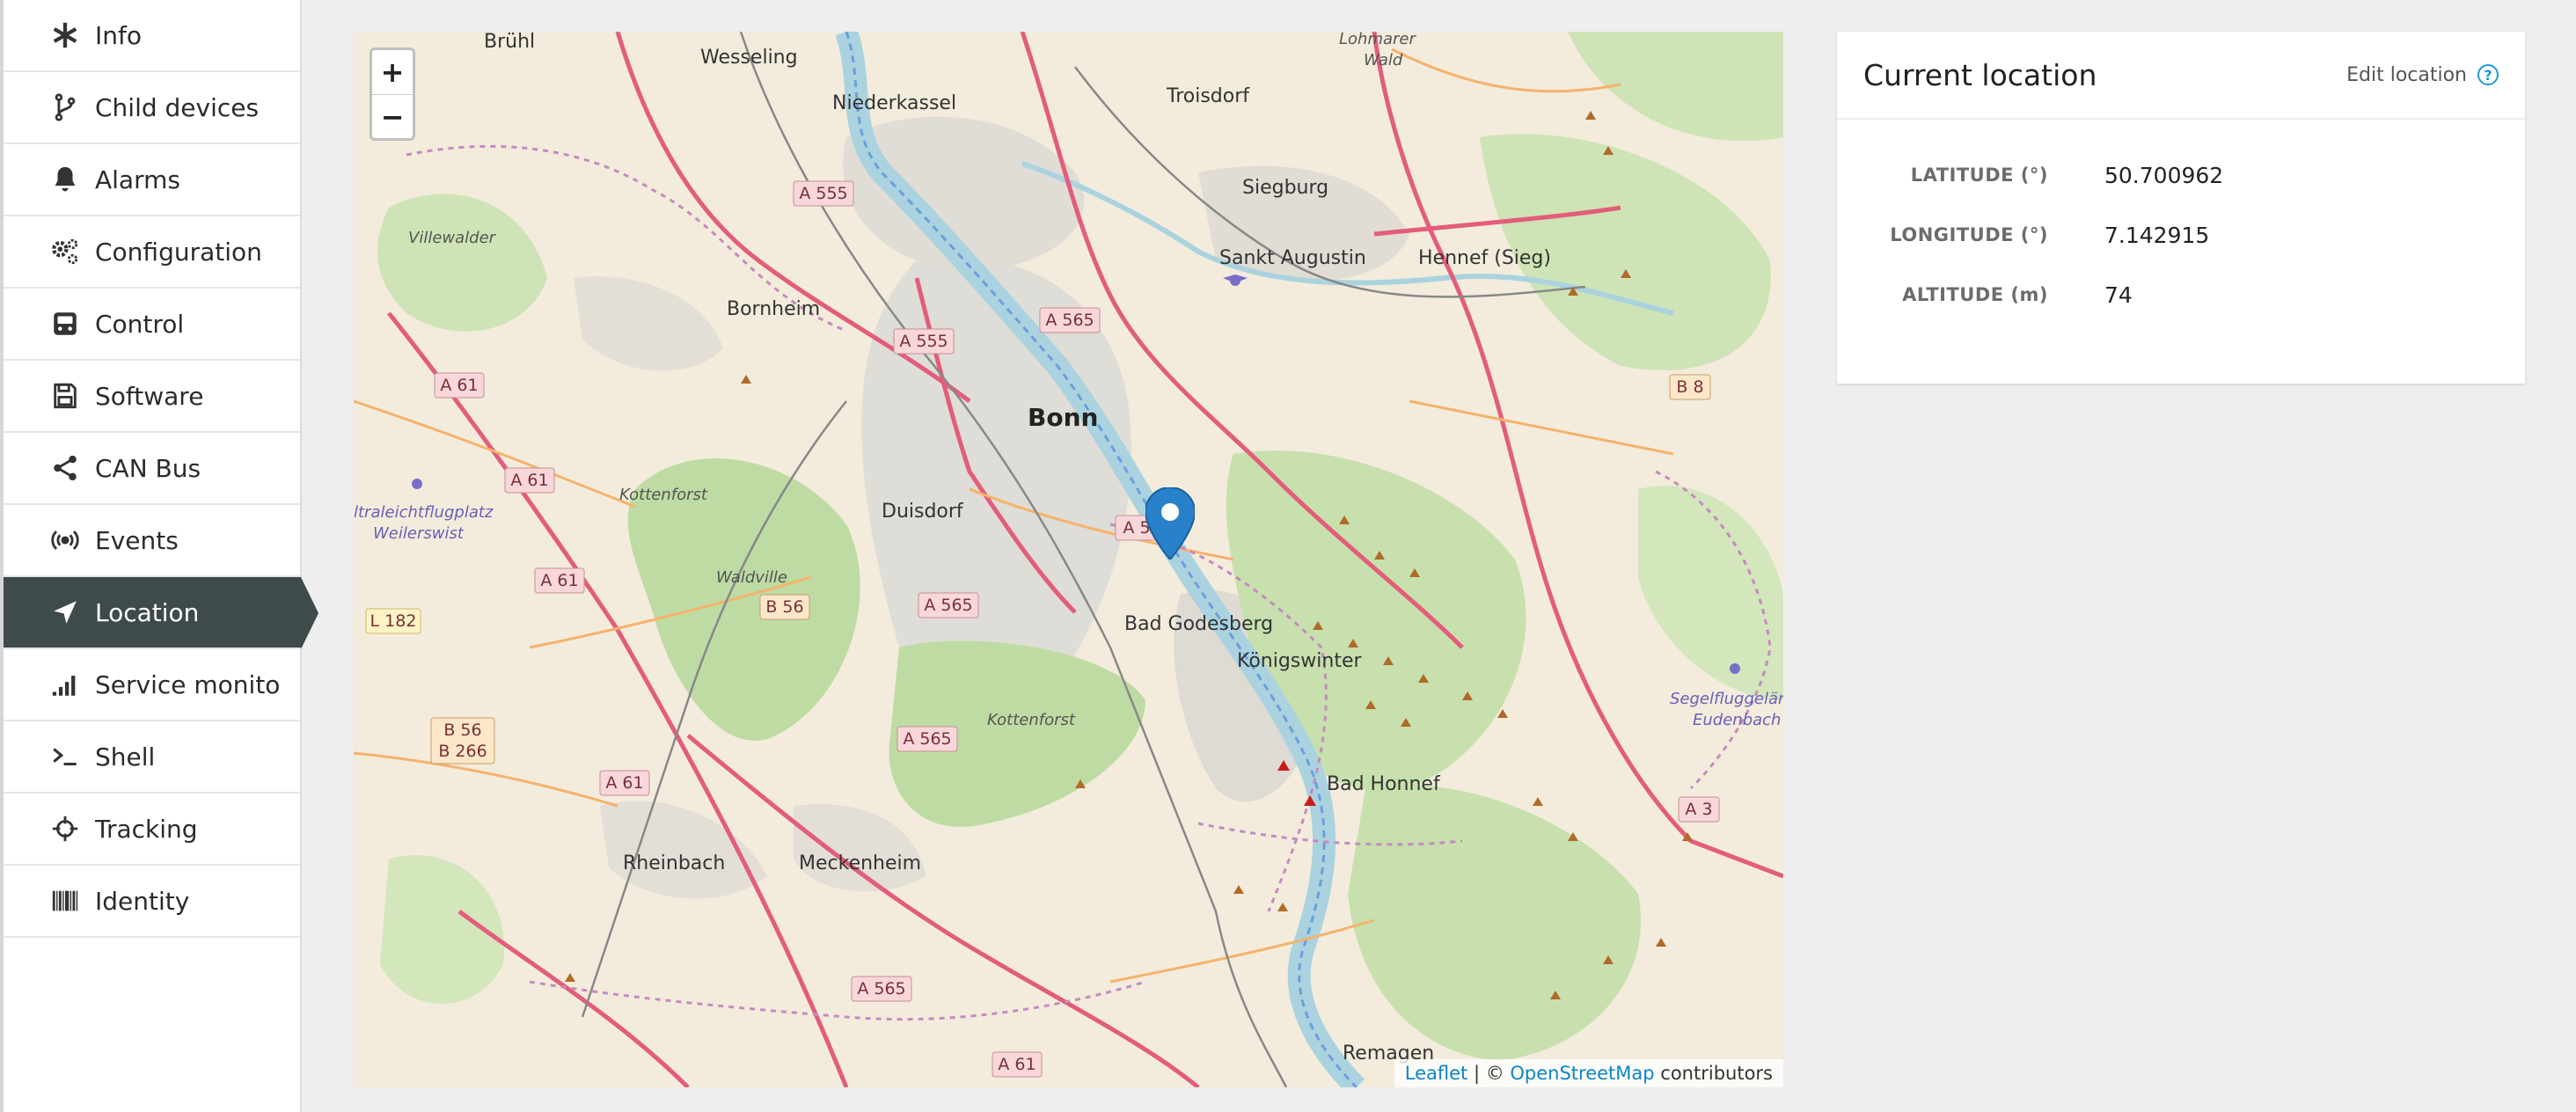  I want to click on sidebar-item-child-devices: Child devices, so click(152, 108).